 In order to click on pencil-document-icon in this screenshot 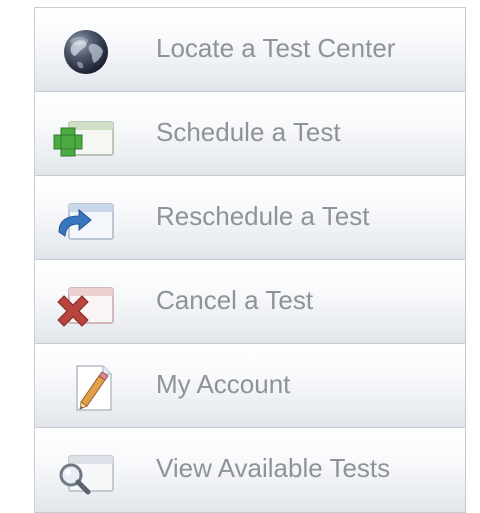, I will do `click(86, 388)`.